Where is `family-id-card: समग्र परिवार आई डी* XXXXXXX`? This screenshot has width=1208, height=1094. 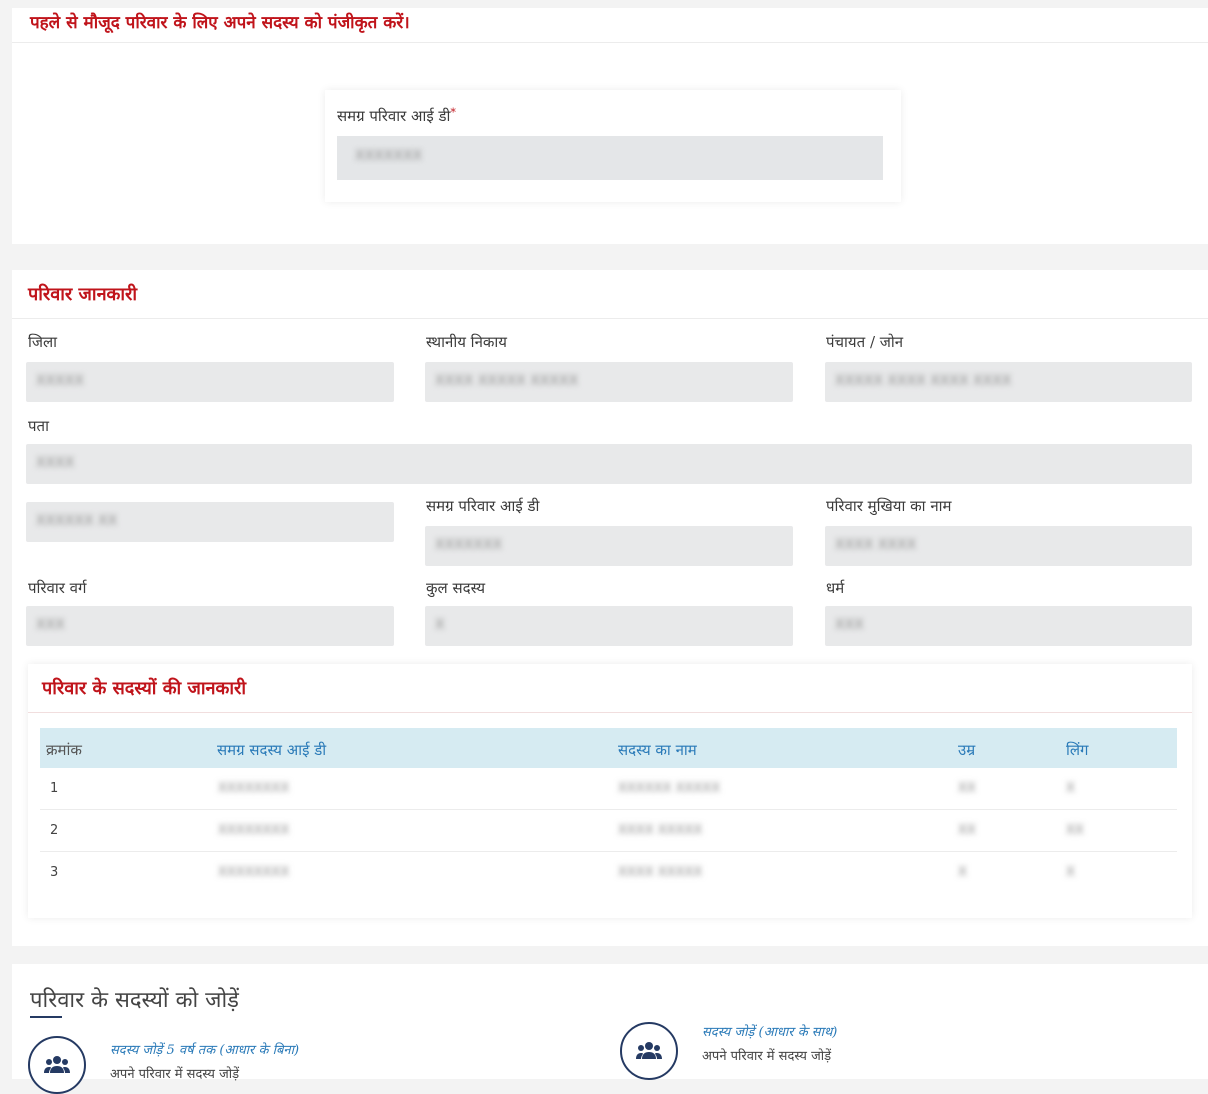
family-id-card: समग्र परिवार आई डी* XXXXXXX is located at coordinates (613, 146).